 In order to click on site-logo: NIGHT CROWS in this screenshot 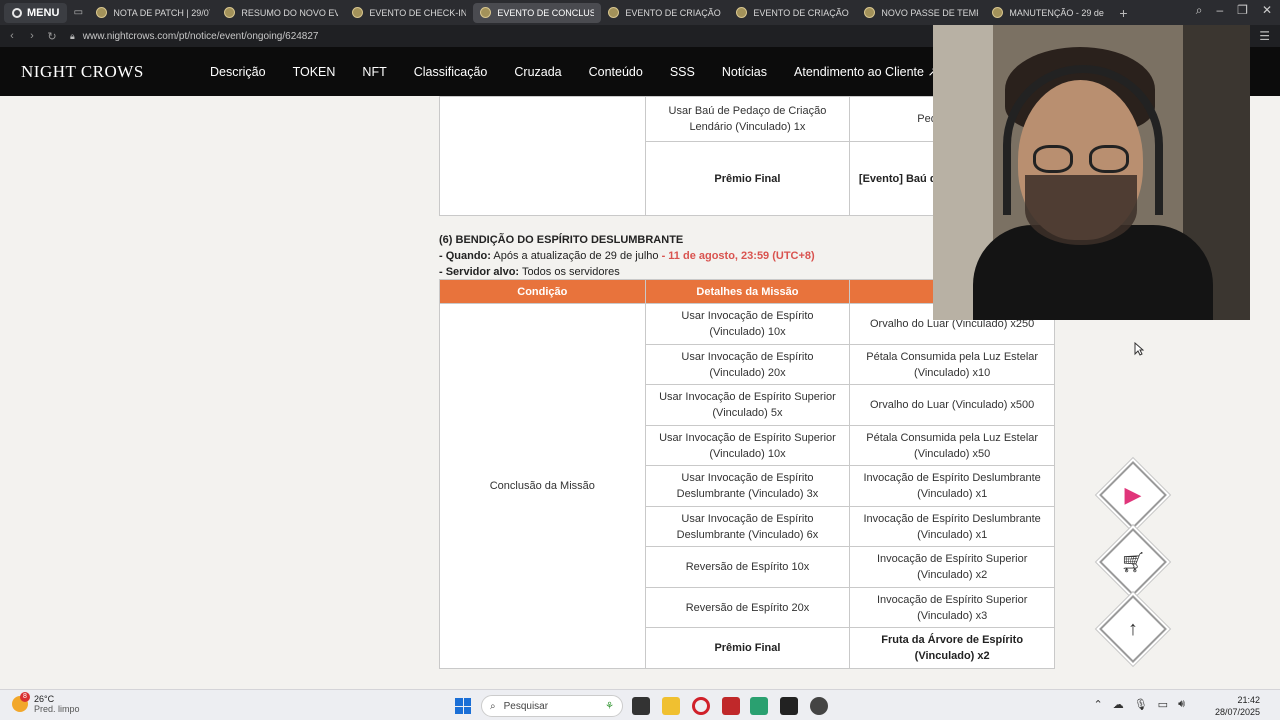, I will do `click(115, 72)`.